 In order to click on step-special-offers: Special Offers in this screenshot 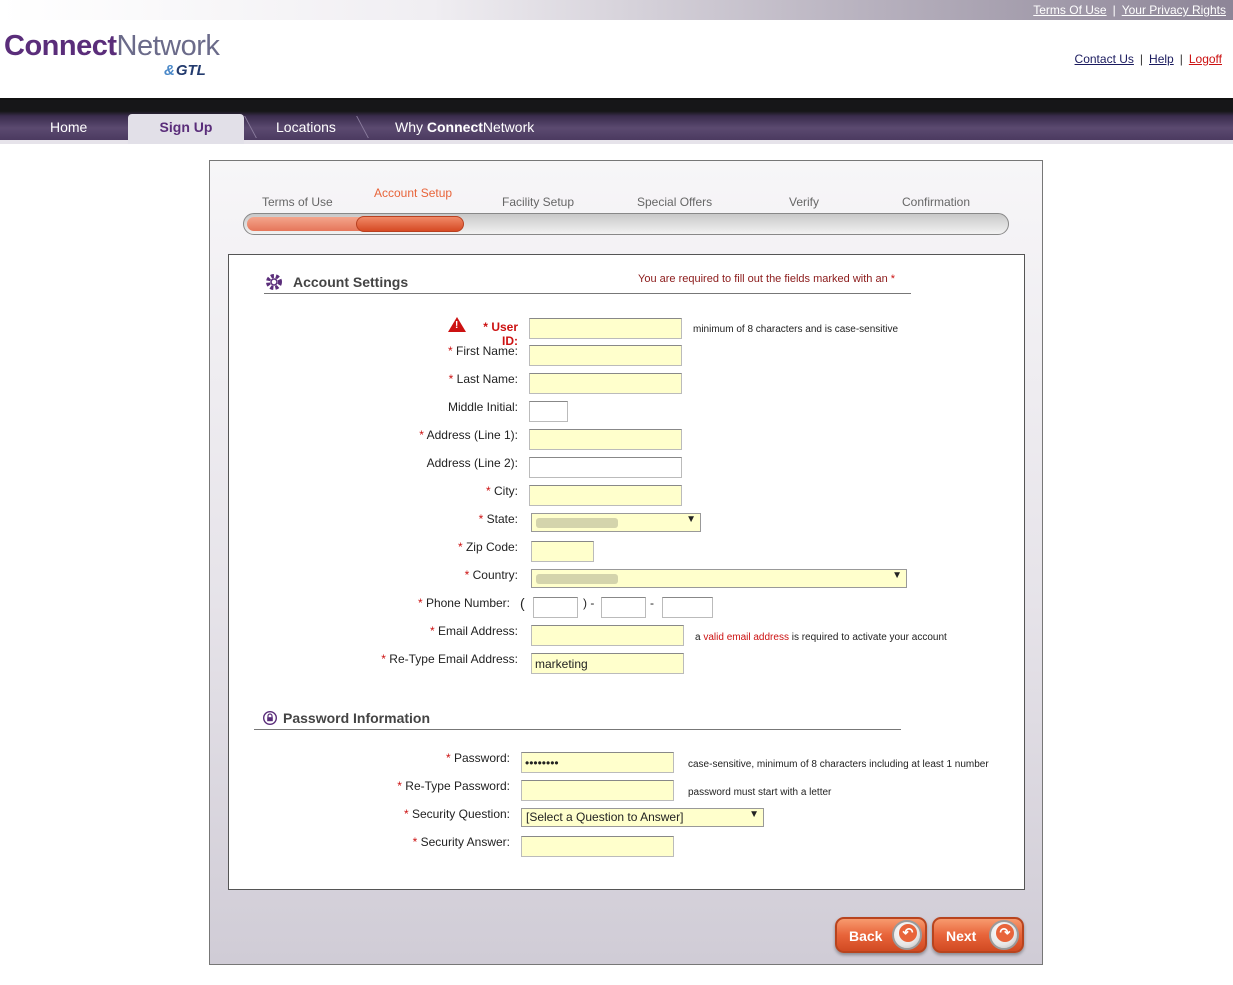, I will do `click(675, 202)`.